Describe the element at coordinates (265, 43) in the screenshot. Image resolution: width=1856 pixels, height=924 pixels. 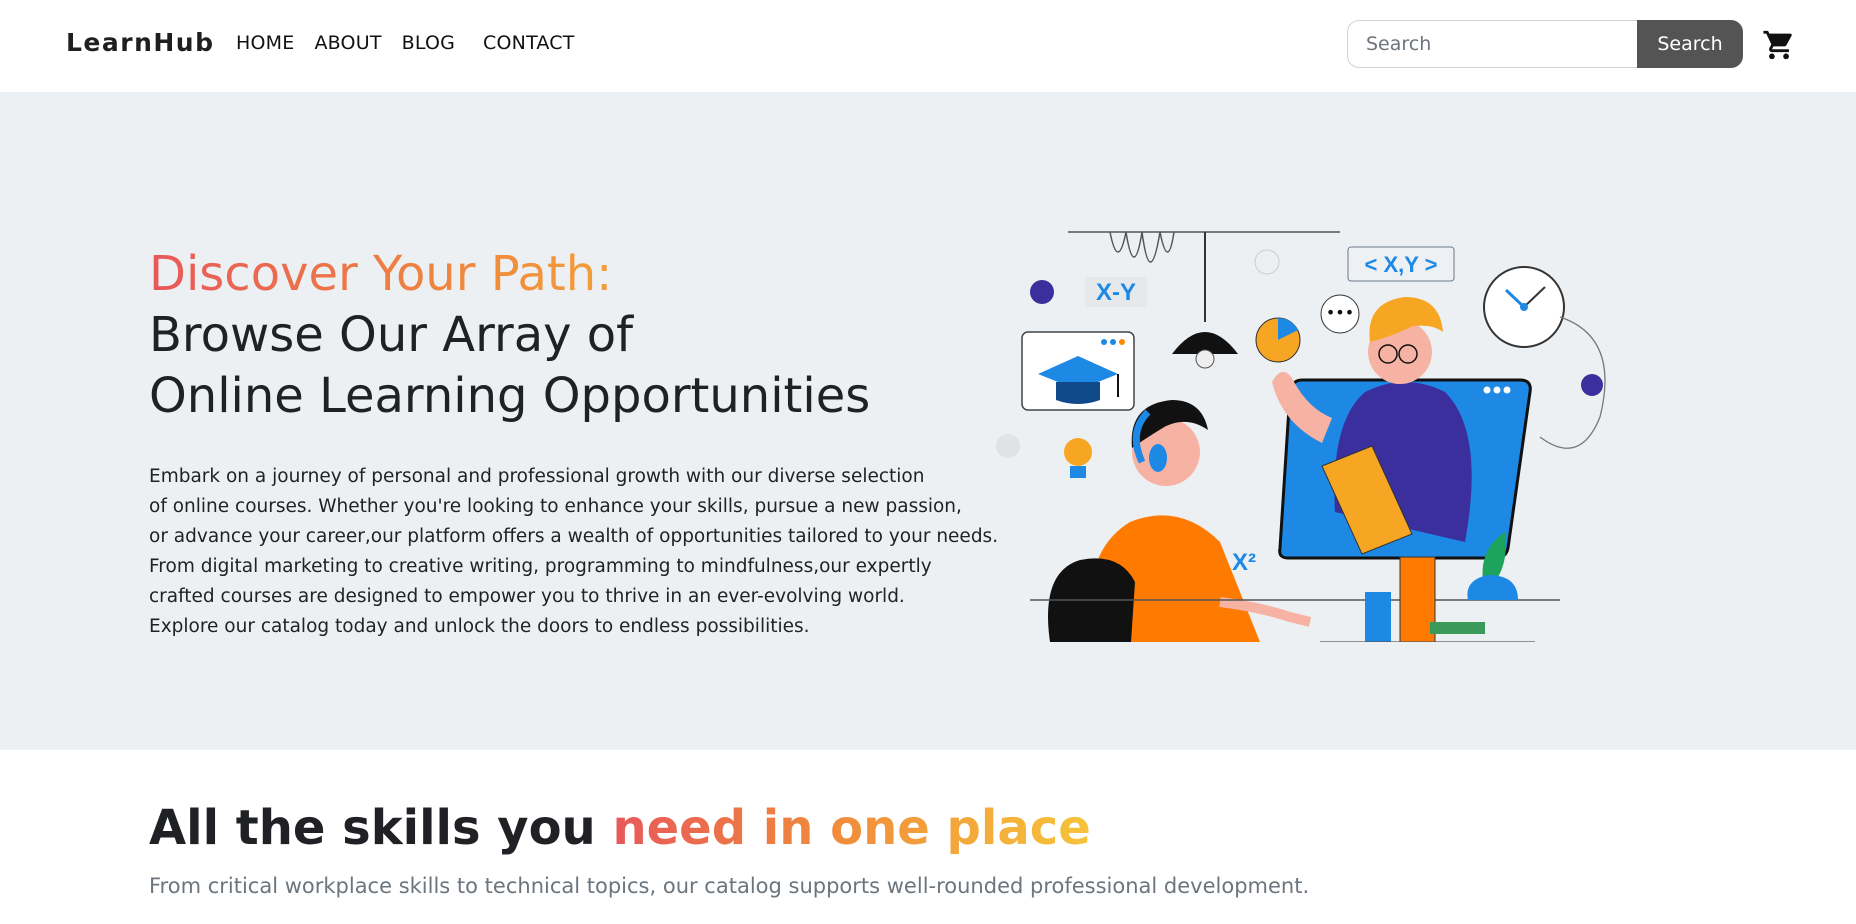
I see `nav-link-home: HOME` at that location.